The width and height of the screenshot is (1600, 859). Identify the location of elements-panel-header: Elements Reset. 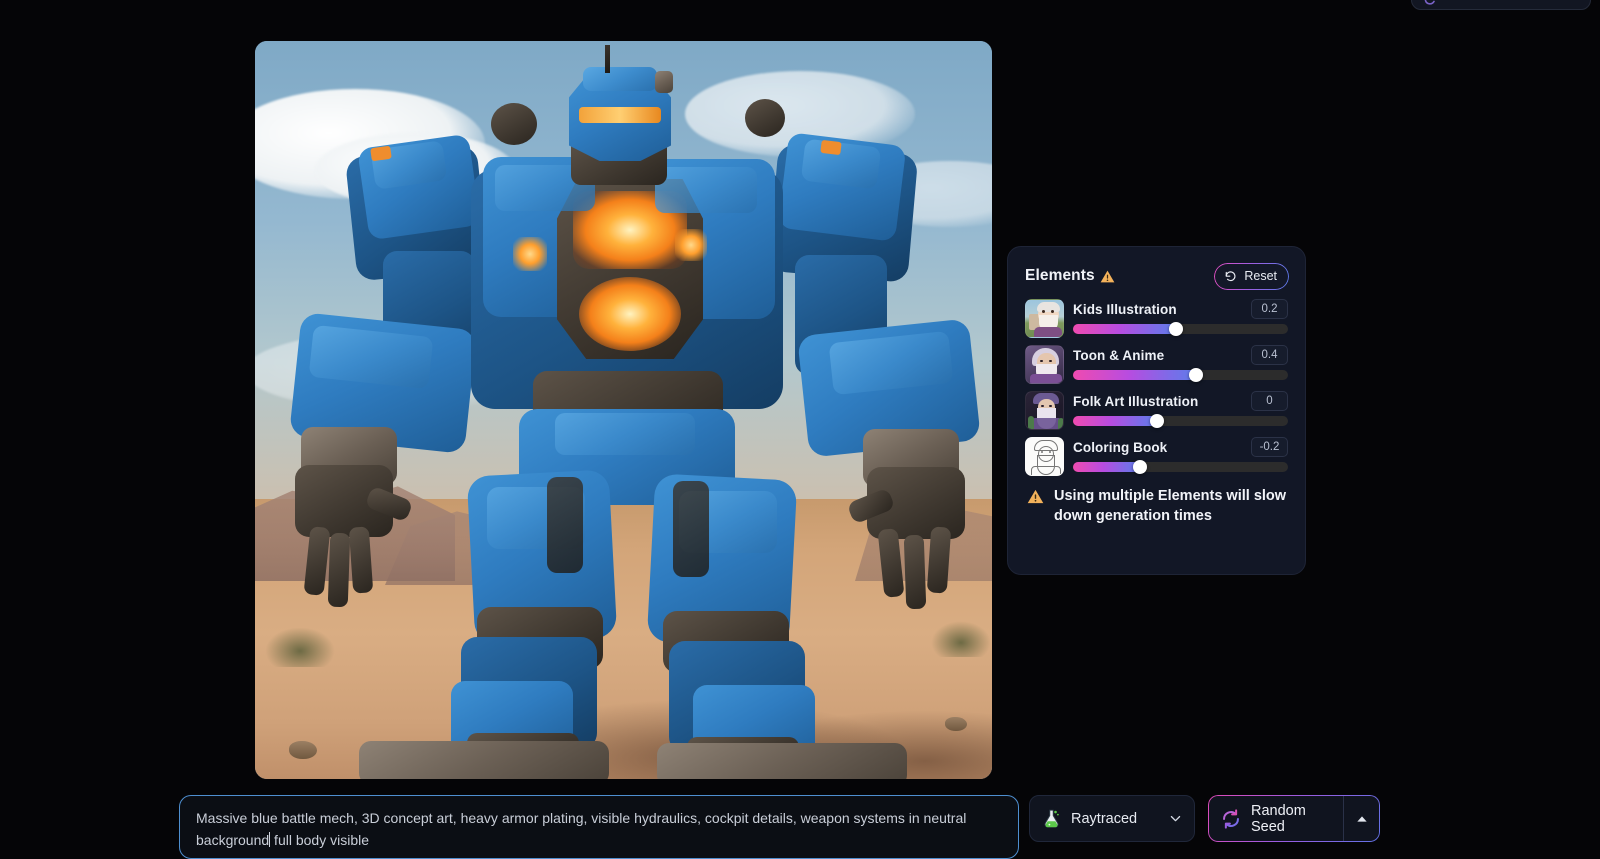
(1156, 276).